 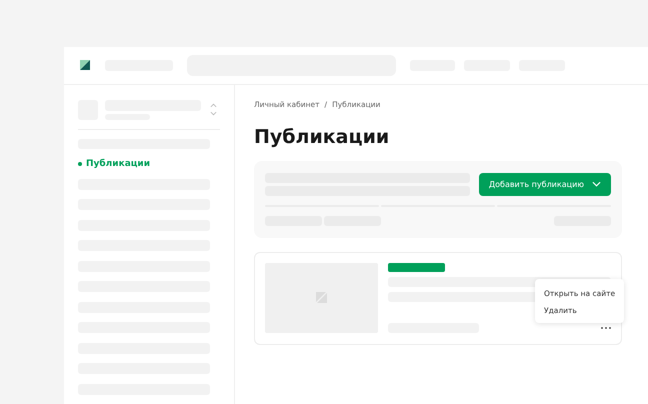 I want to click on sidebar-item: Публикации, so click(x=156, y=164).